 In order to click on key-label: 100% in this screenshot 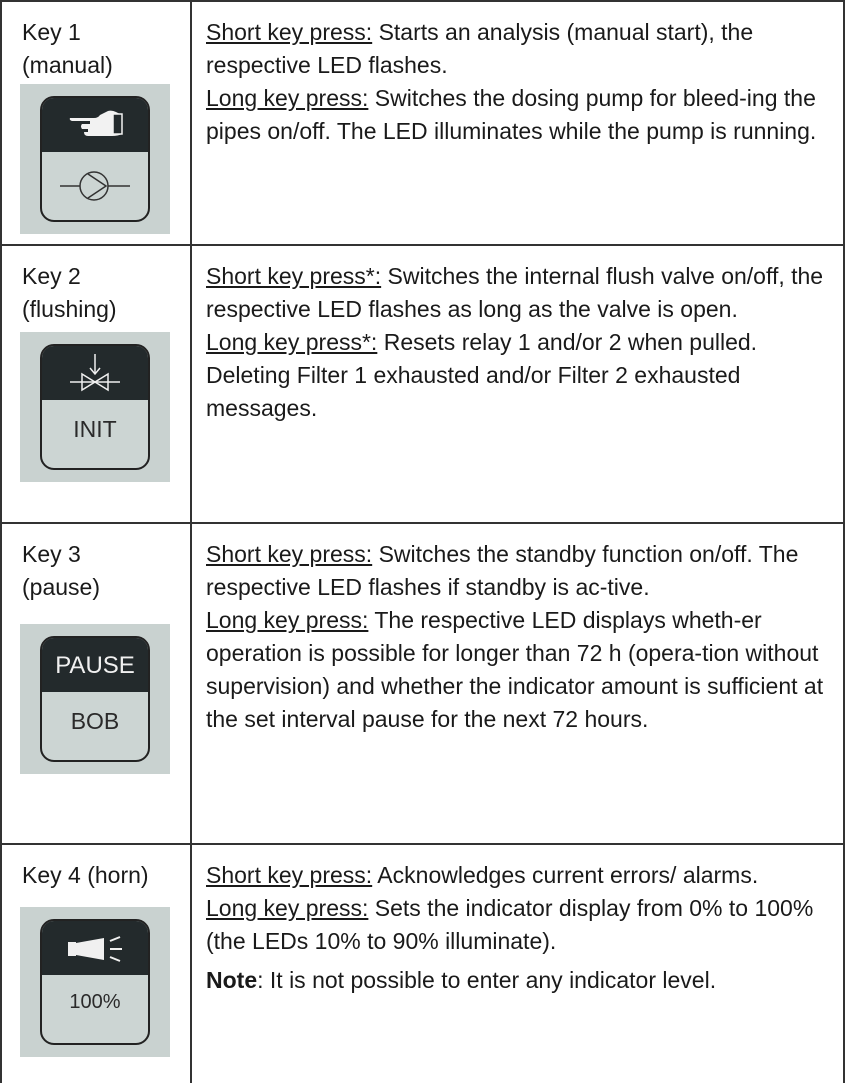, I will do `click(95, 1002)`.